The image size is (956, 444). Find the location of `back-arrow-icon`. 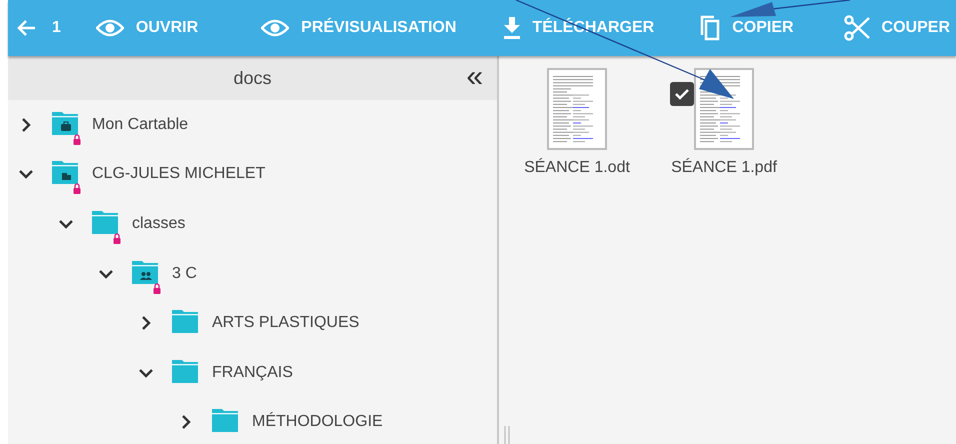

back-arrow-icon is located at coordinates (26, 28).